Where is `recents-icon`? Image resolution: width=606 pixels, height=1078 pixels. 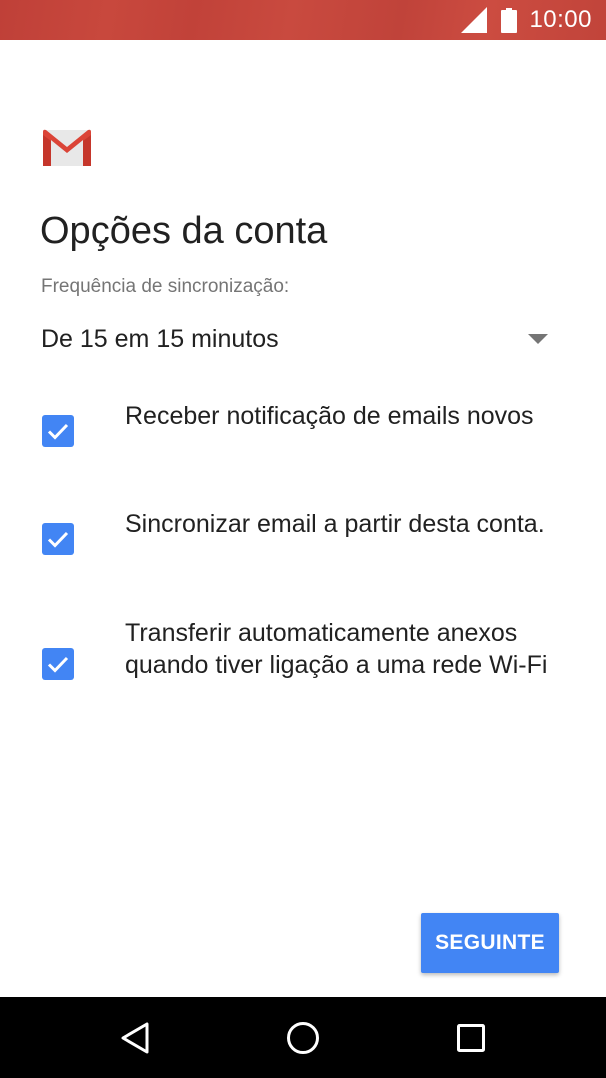 recents-icon is located at coordinates (471, 1037).